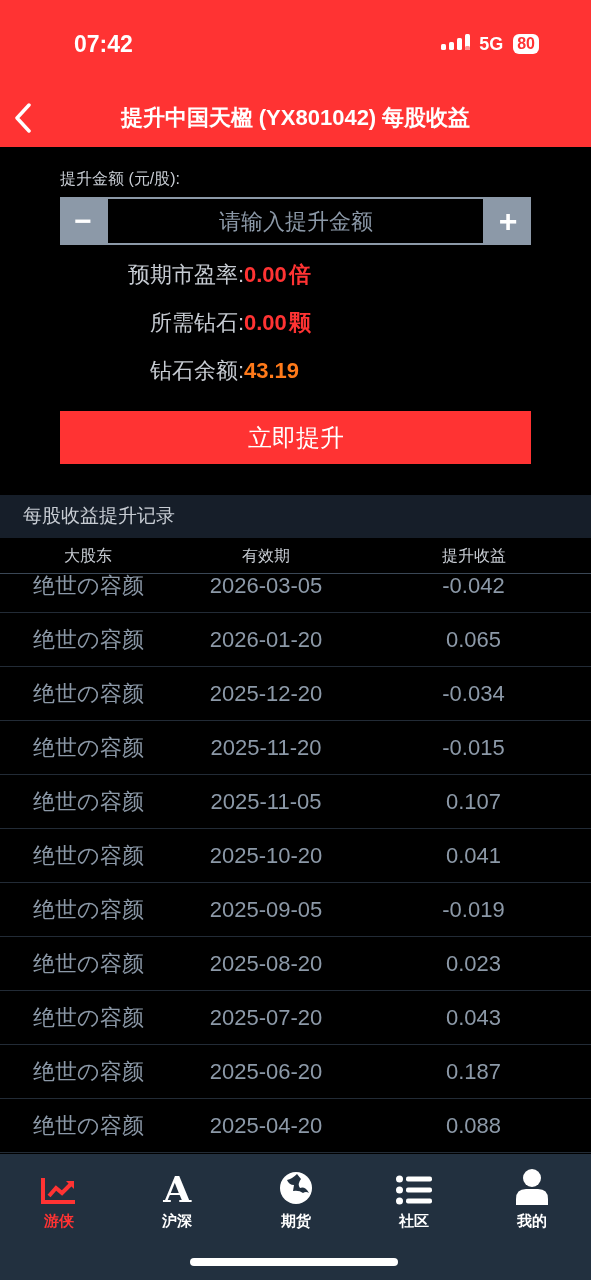 This screenshot has height=1280, width=591. Describe the element at coordinates (266, 694) in the screenshot. I see `table-cell-text: 2025-12-20` at that location.